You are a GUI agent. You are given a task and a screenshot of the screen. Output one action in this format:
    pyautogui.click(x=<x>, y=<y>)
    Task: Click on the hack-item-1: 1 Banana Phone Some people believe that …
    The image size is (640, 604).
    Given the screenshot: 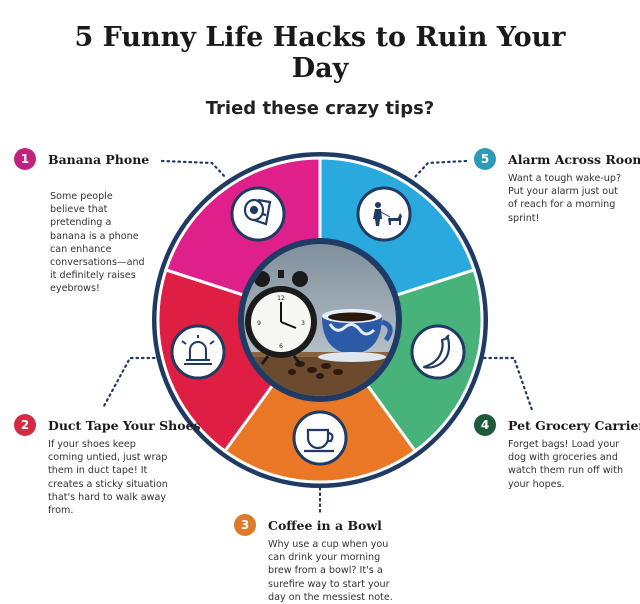 What is the action you would take?
    pyautogui.click(x=89, y=221)
    